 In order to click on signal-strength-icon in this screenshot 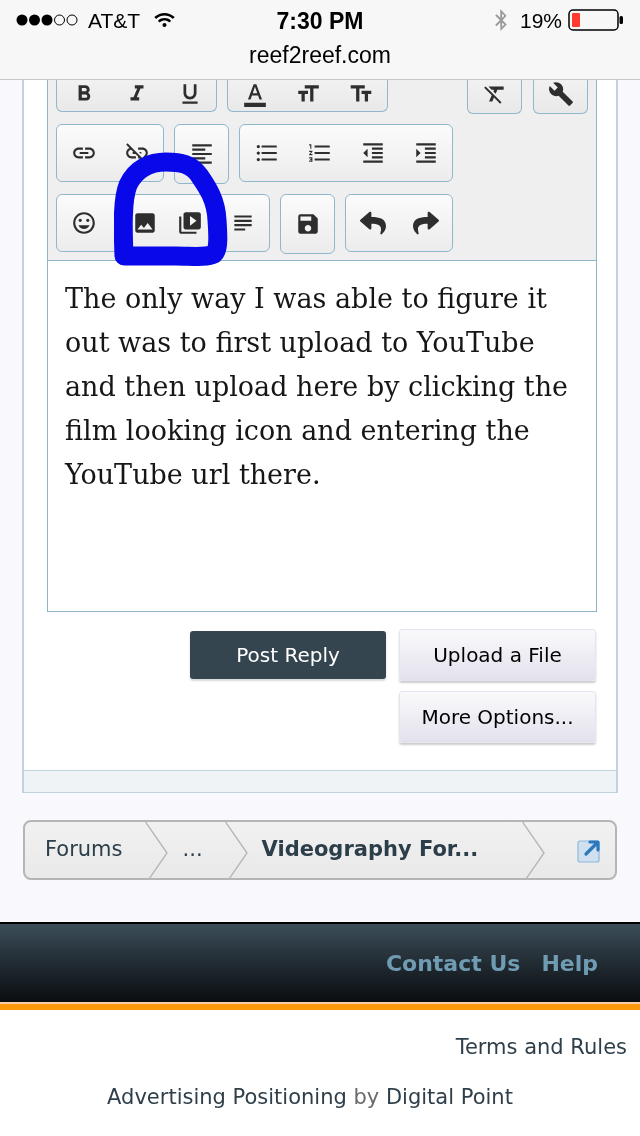, I will do `click(47, 20)`.